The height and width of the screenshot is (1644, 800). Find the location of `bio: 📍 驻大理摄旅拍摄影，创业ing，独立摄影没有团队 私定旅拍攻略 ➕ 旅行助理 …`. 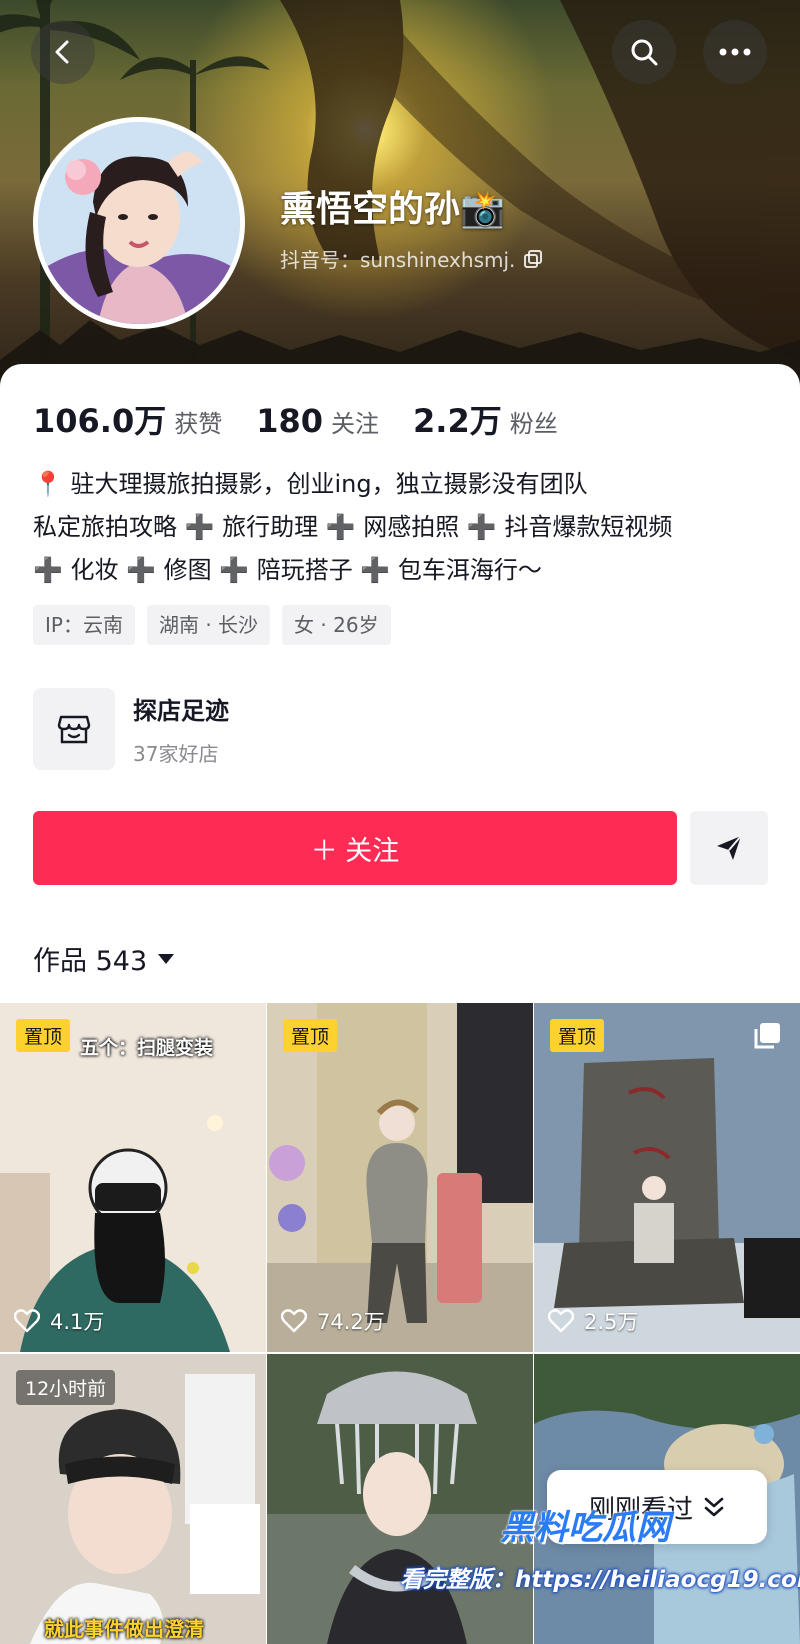

bio: 📍 驻大理摄旅拍摄影，创业ing，独立摄影没有团队 私定旅拍攻略 ➕ 旅行助理 … is located at coordinates (403, 527).